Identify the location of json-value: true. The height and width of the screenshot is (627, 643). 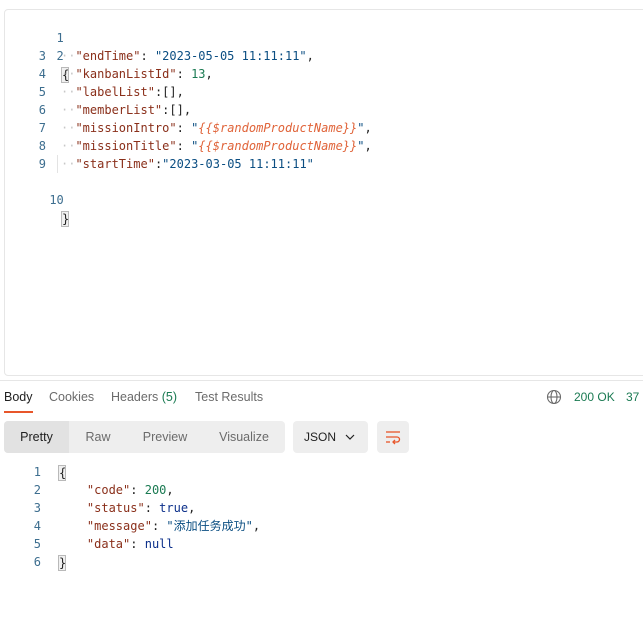
(174, 508).